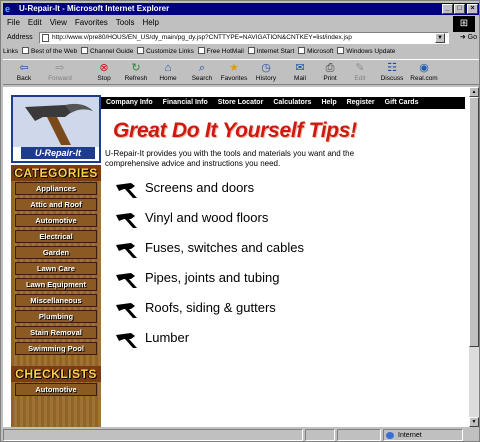 This screenshot has height=442, width=480. Describe the element at coordinates (265, 314) in the screenshot. I see `tip-item: Roofs, siding & gutters` at that location.